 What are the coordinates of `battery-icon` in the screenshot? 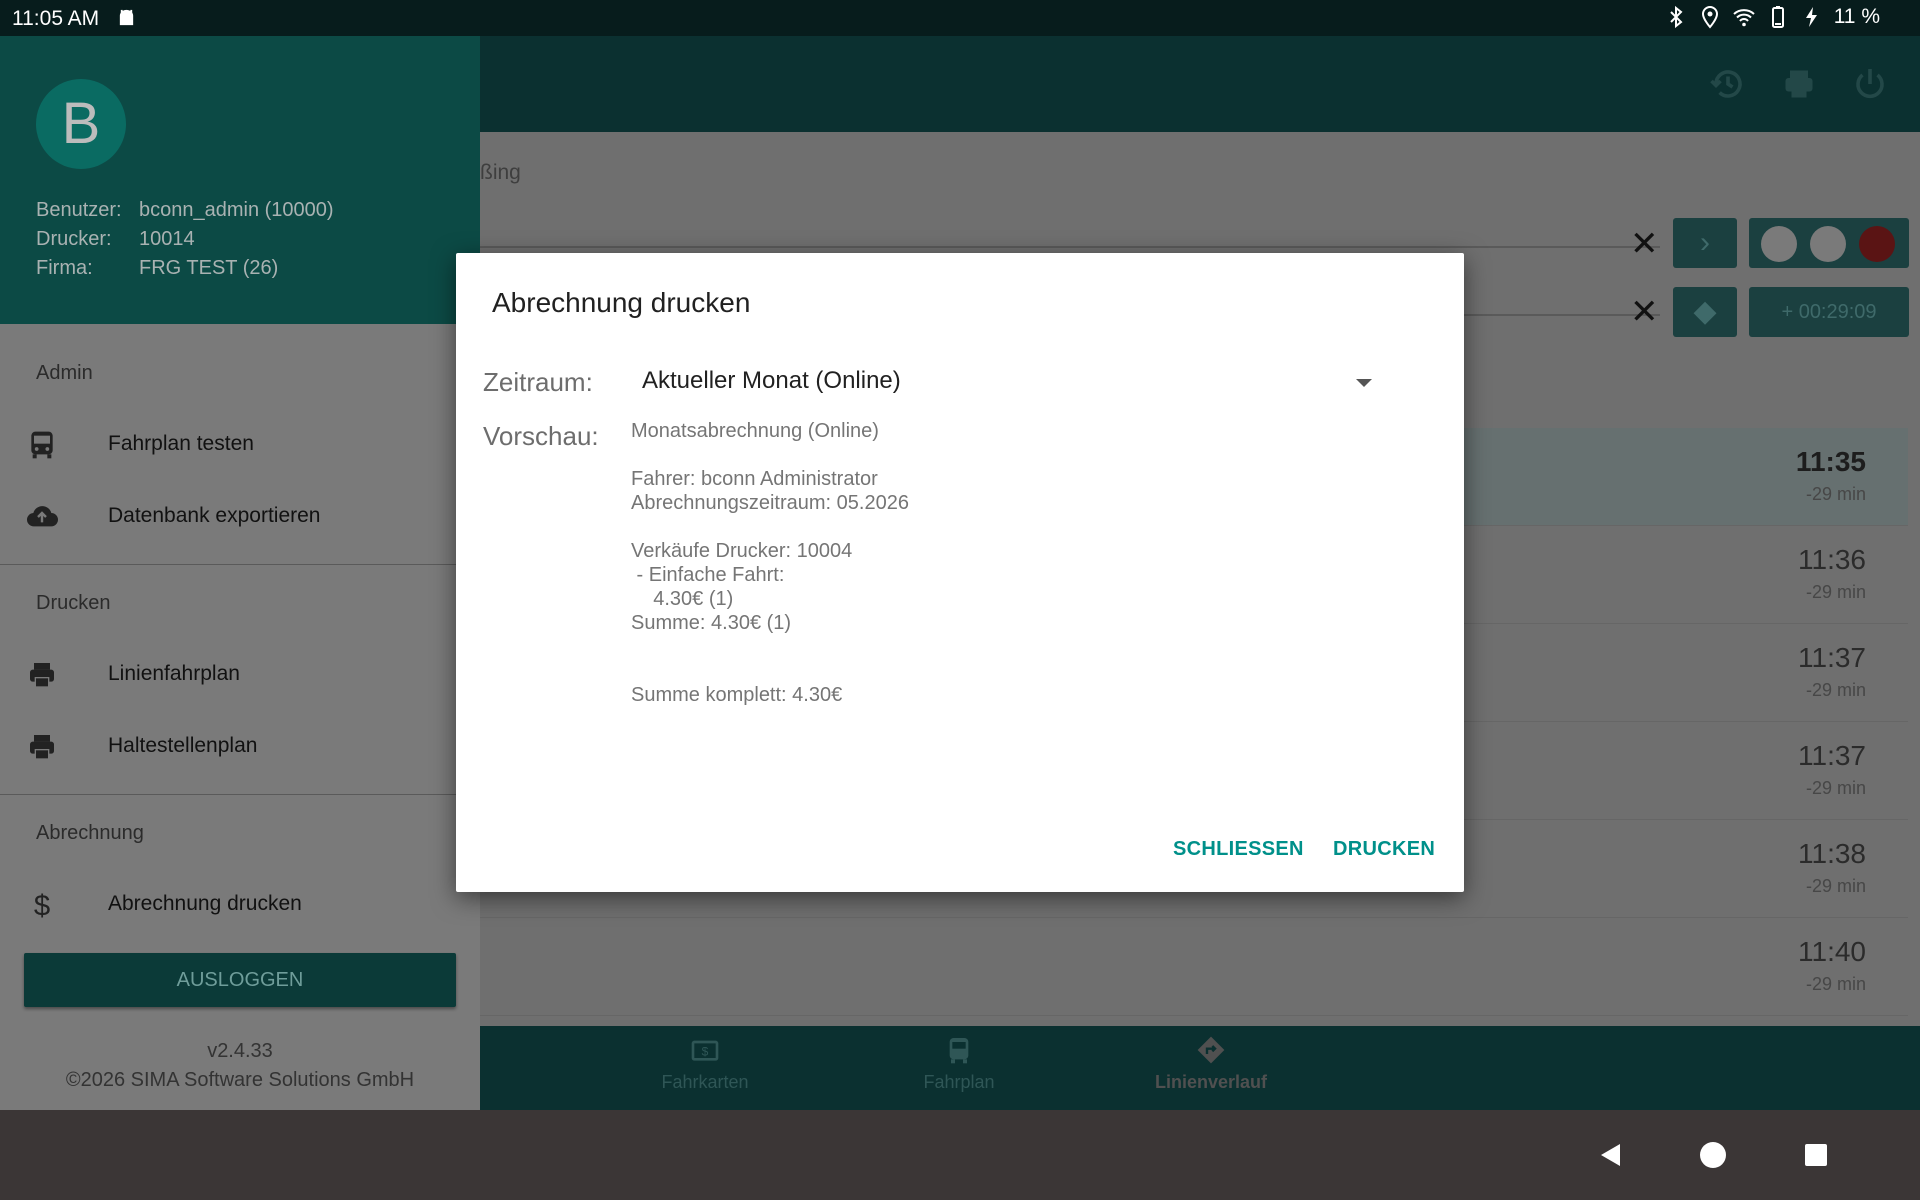 It's located at (1777, 17).